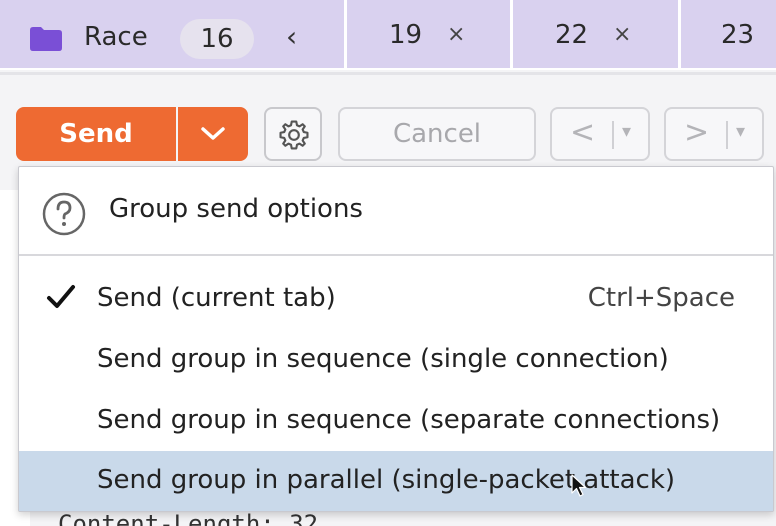 This screenshot has height=526, width=776. I want to click on tab-group-label: Race, so click(116, 37).